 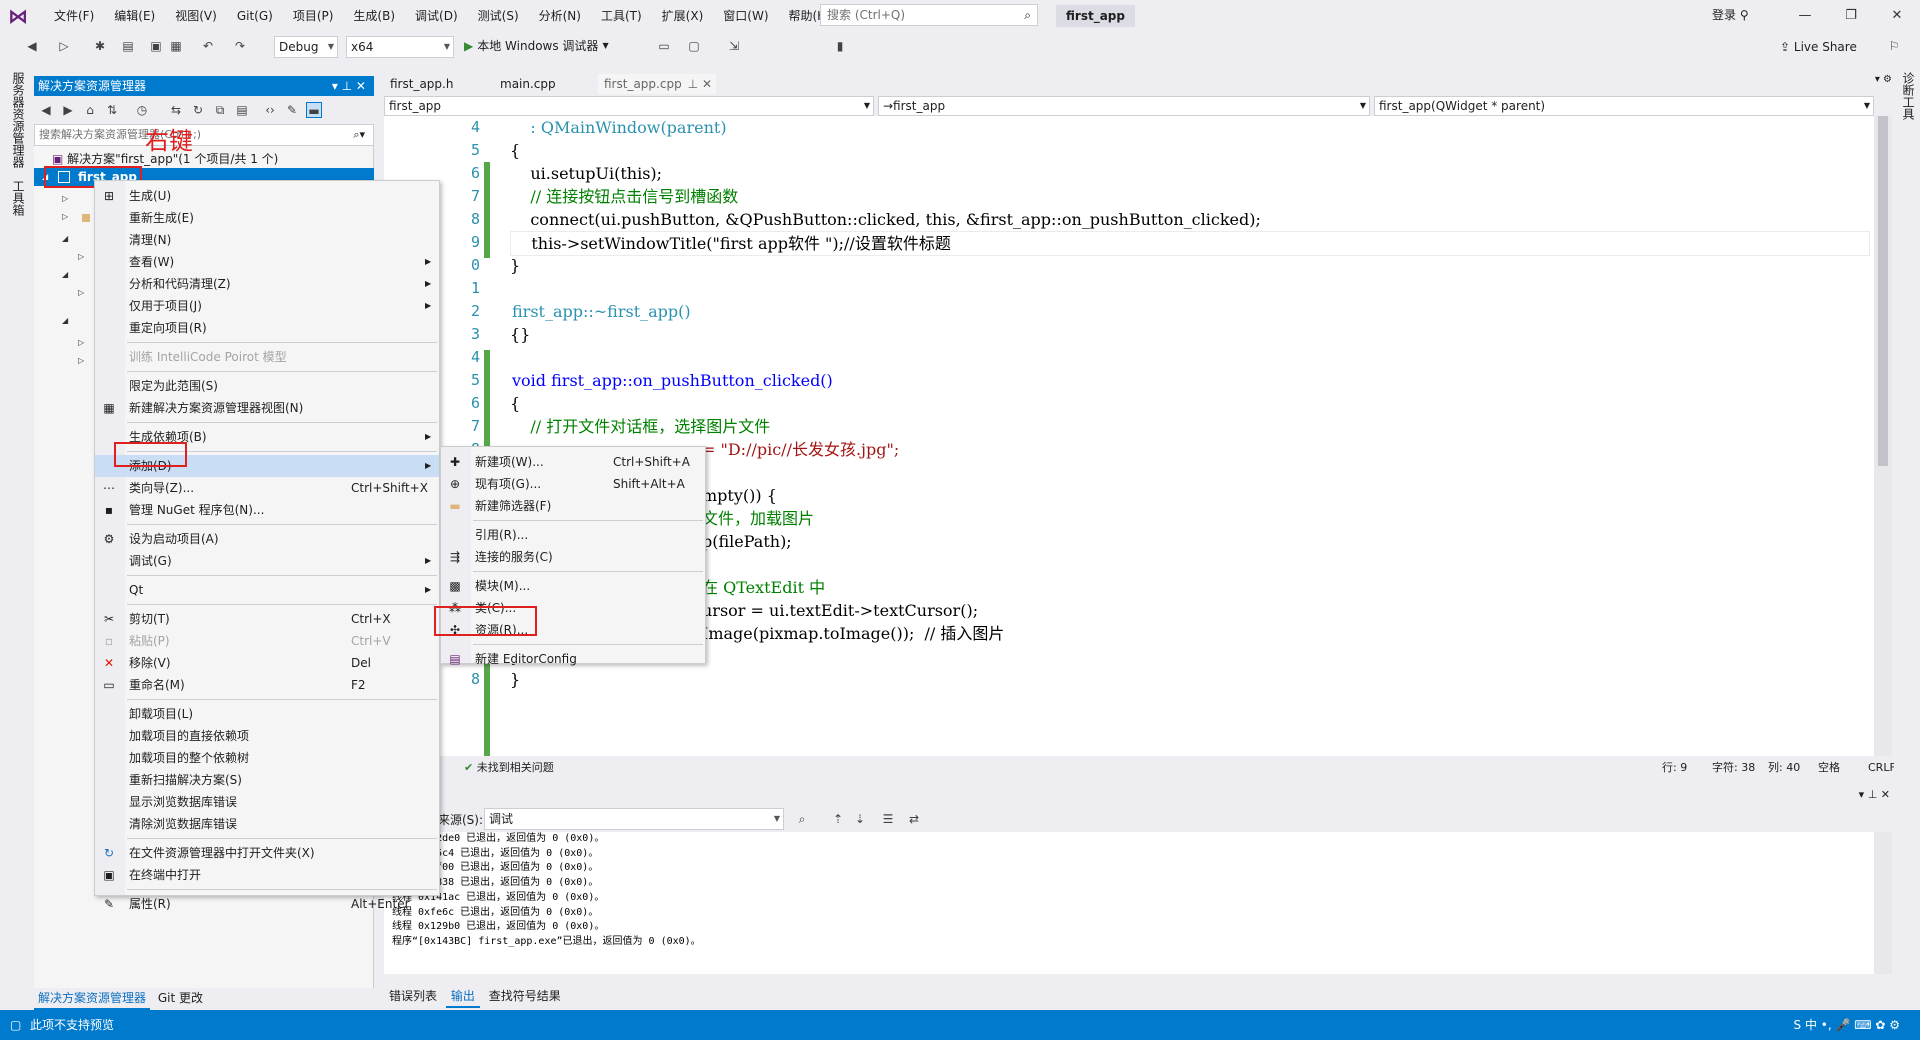 What do you see at coordinates (683, 16) in the screenshot?
I see `menu-extensions: 扩展(X)` at bounding box center [683, 16].